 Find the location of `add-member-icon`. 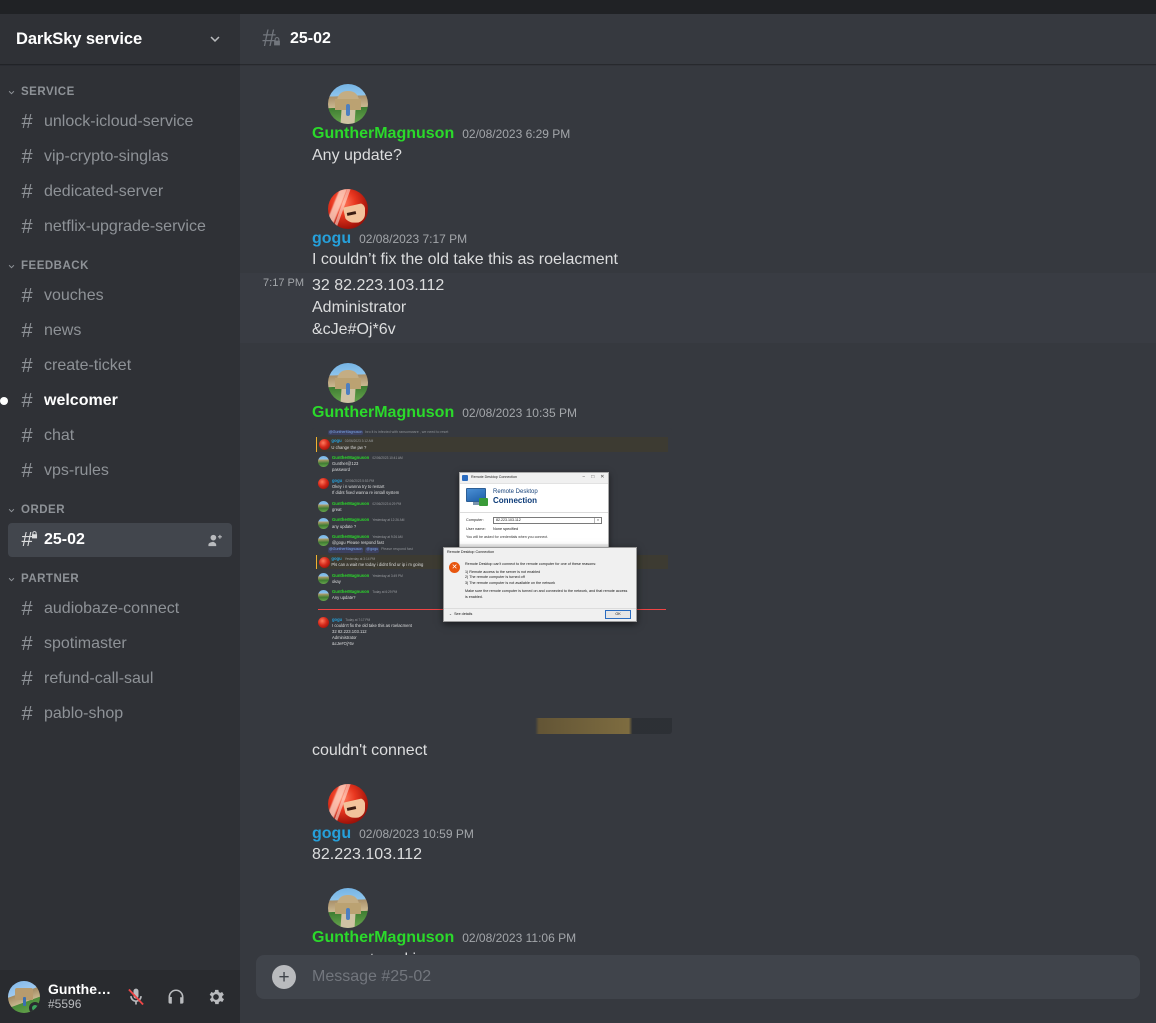

add-member-icon is located at coordinates (215, 540).